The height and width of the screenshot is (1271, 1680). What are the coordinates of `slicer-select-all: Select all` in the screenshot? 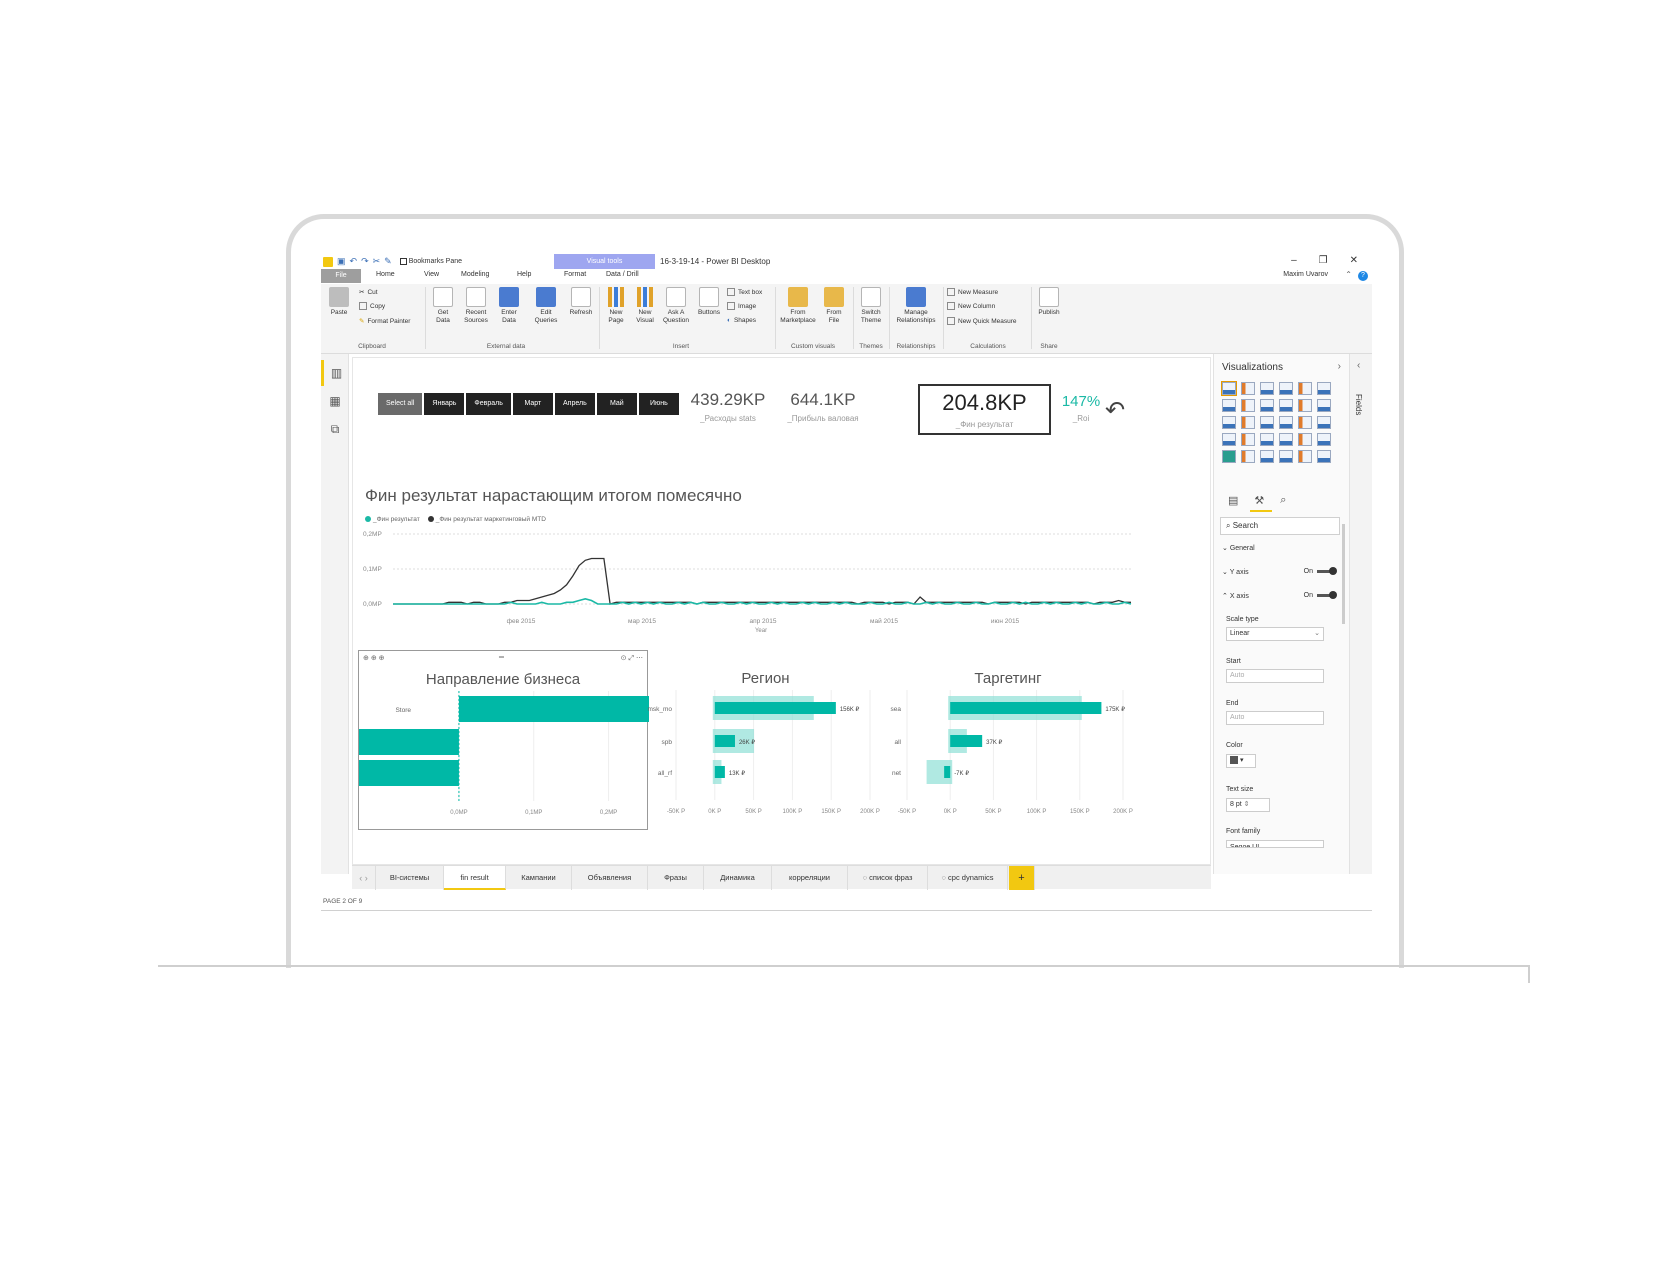 It's located at (400, 404).